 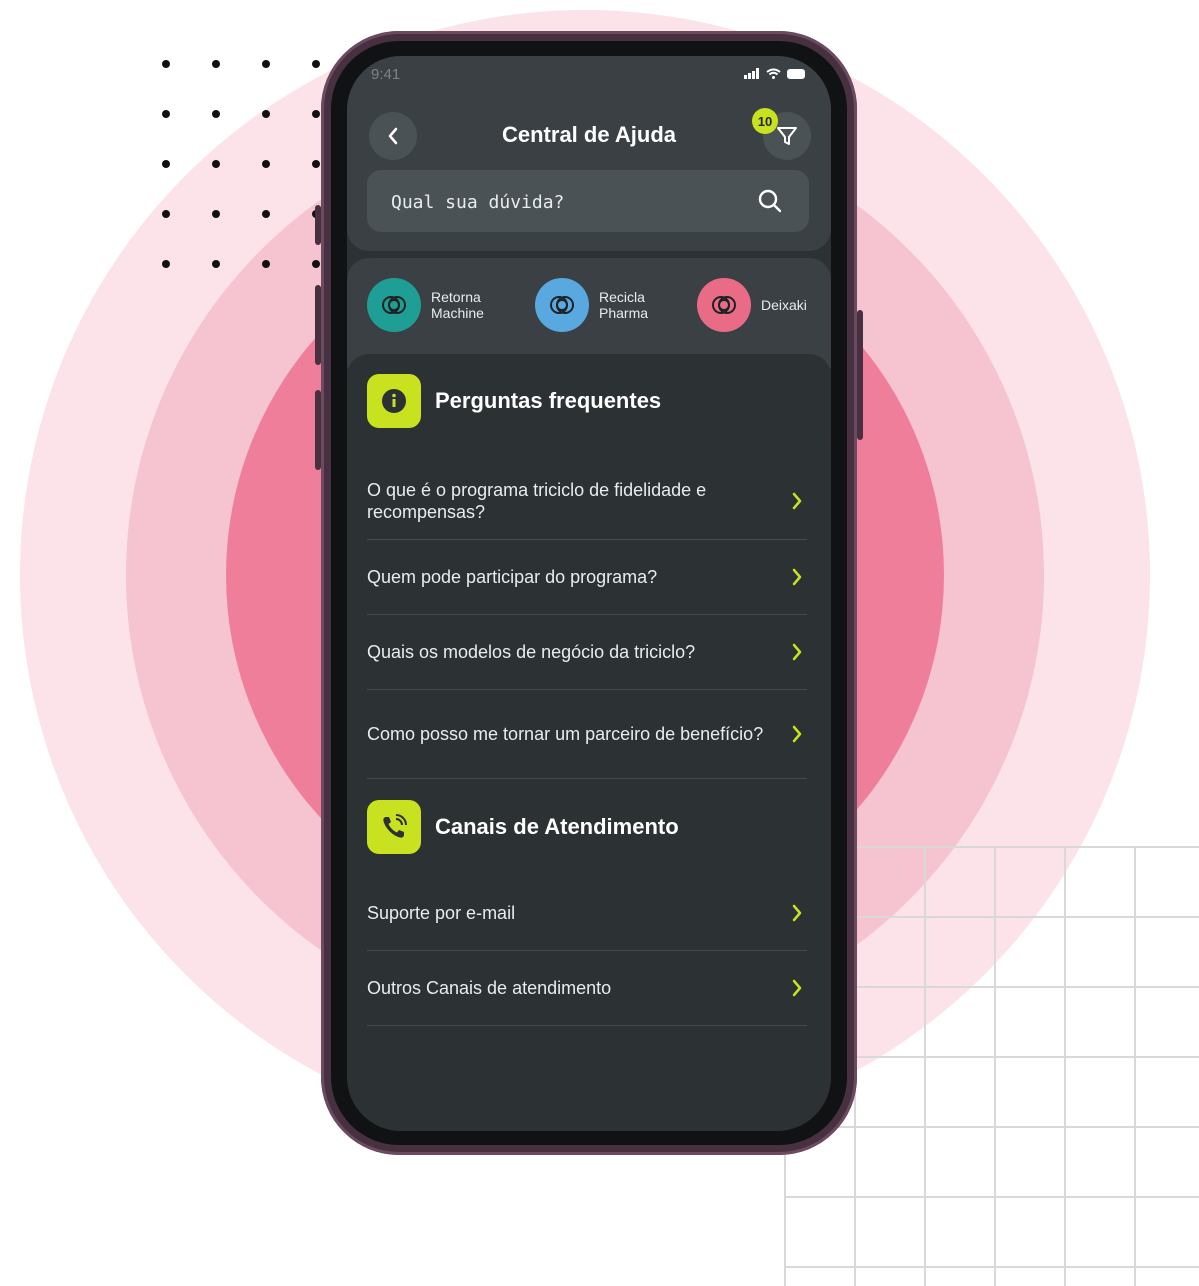 I want to click on faq-item-label: Quais os modelos de negócio da triciclo?, so click(x=531, y=652).